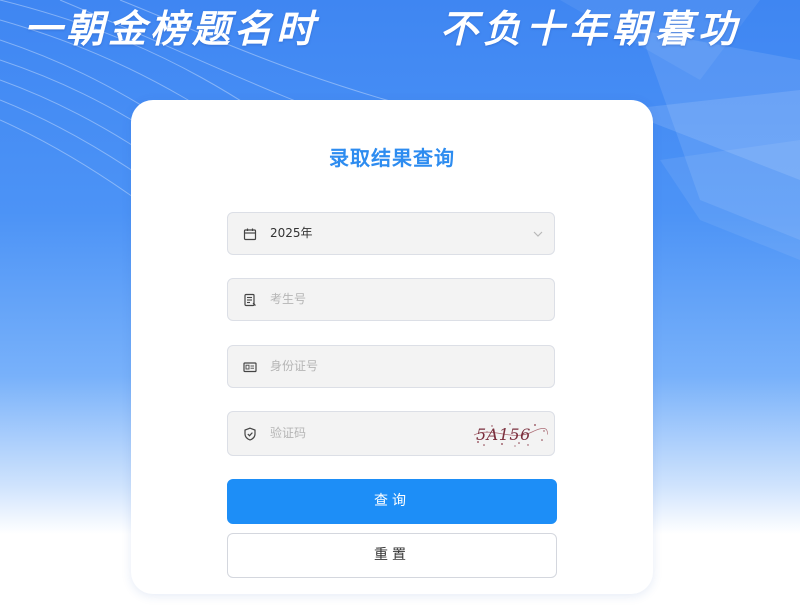  Describe the element at coordinates (171, 28) in the screenshot. I see `slogan-left: 一朝金榜题名时` at that location.